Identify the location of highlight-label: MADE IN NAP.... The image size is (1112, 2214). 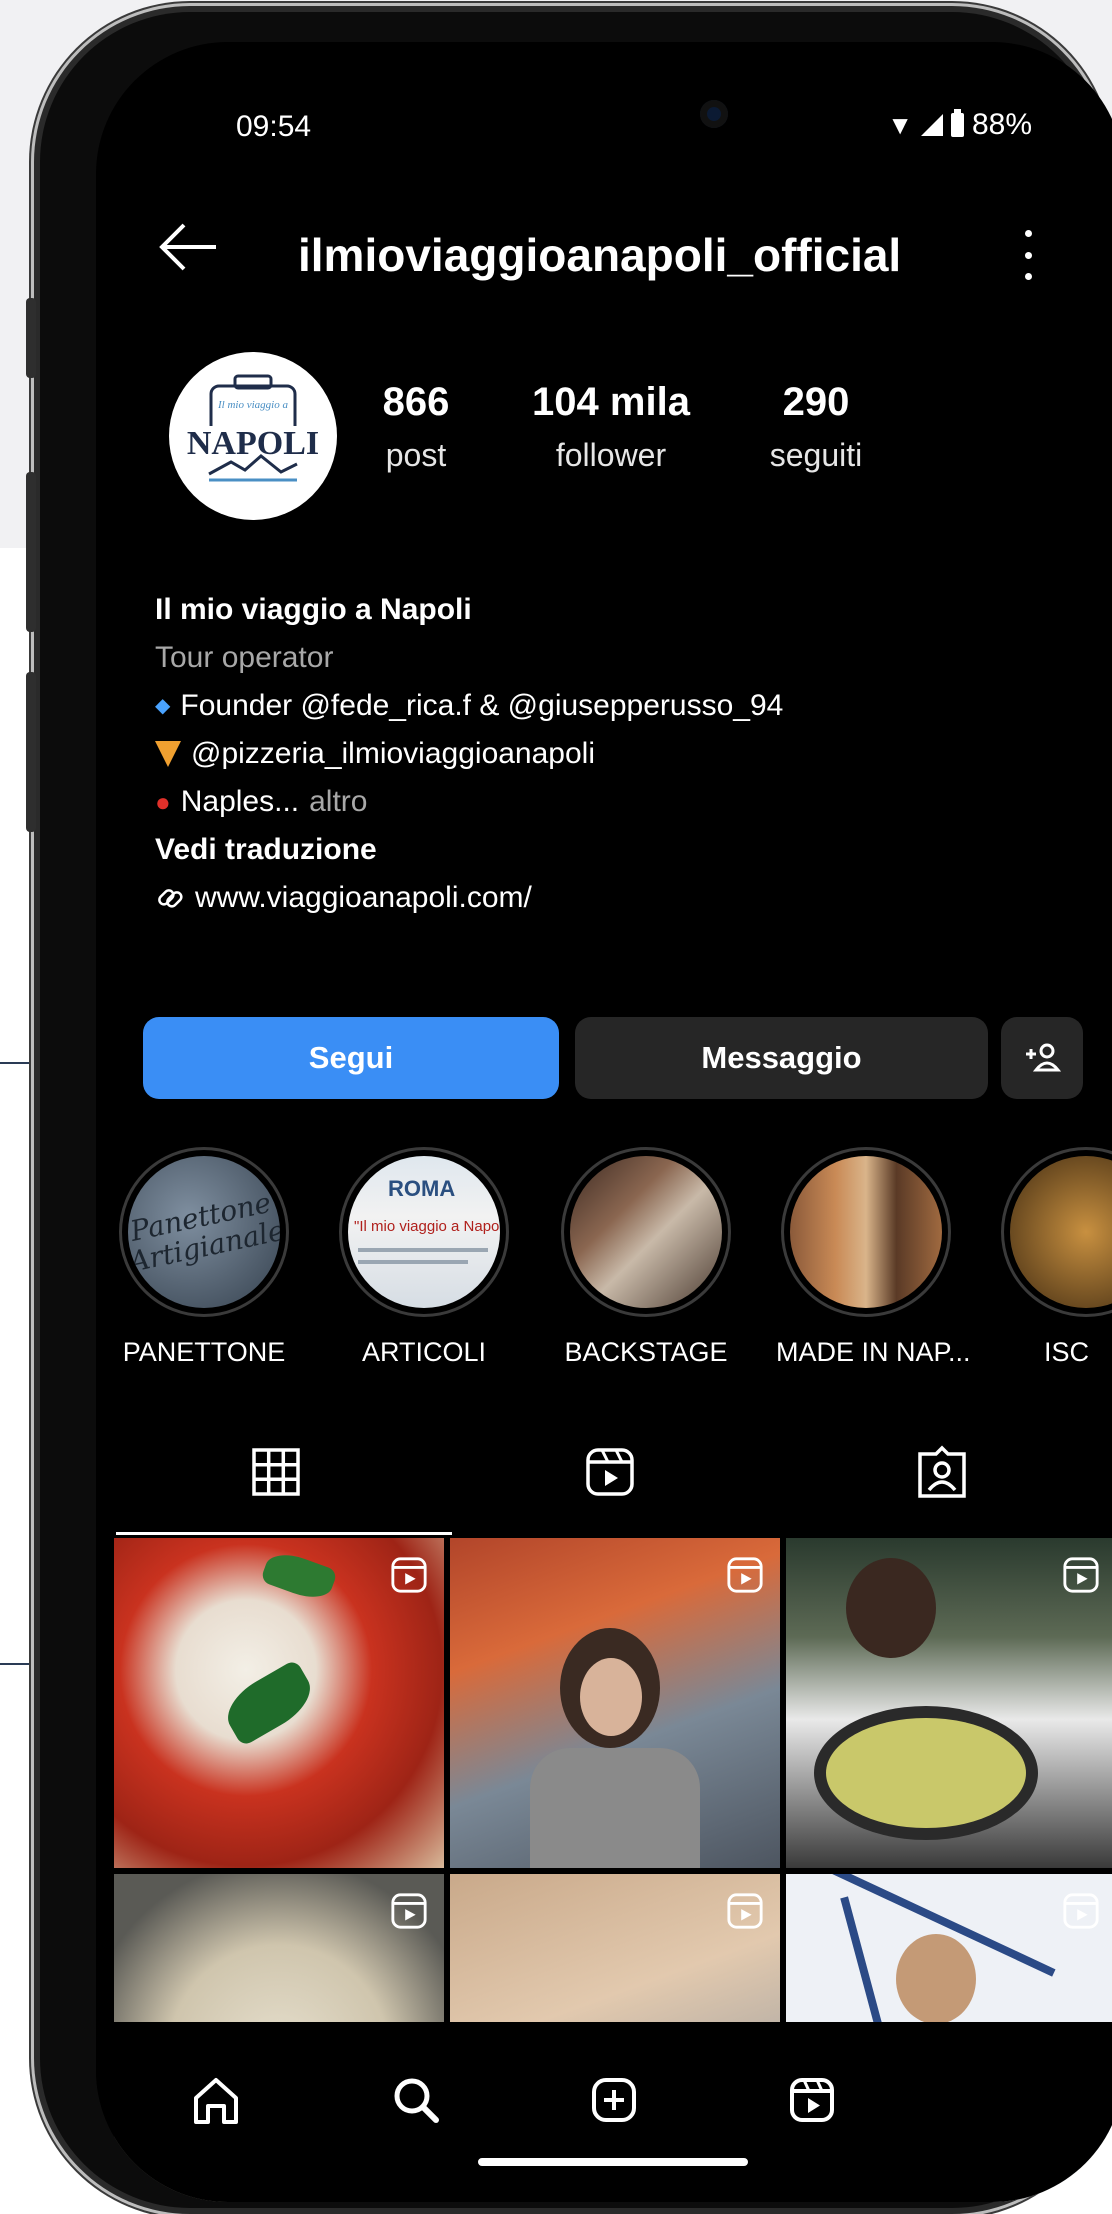
(873, 1352).